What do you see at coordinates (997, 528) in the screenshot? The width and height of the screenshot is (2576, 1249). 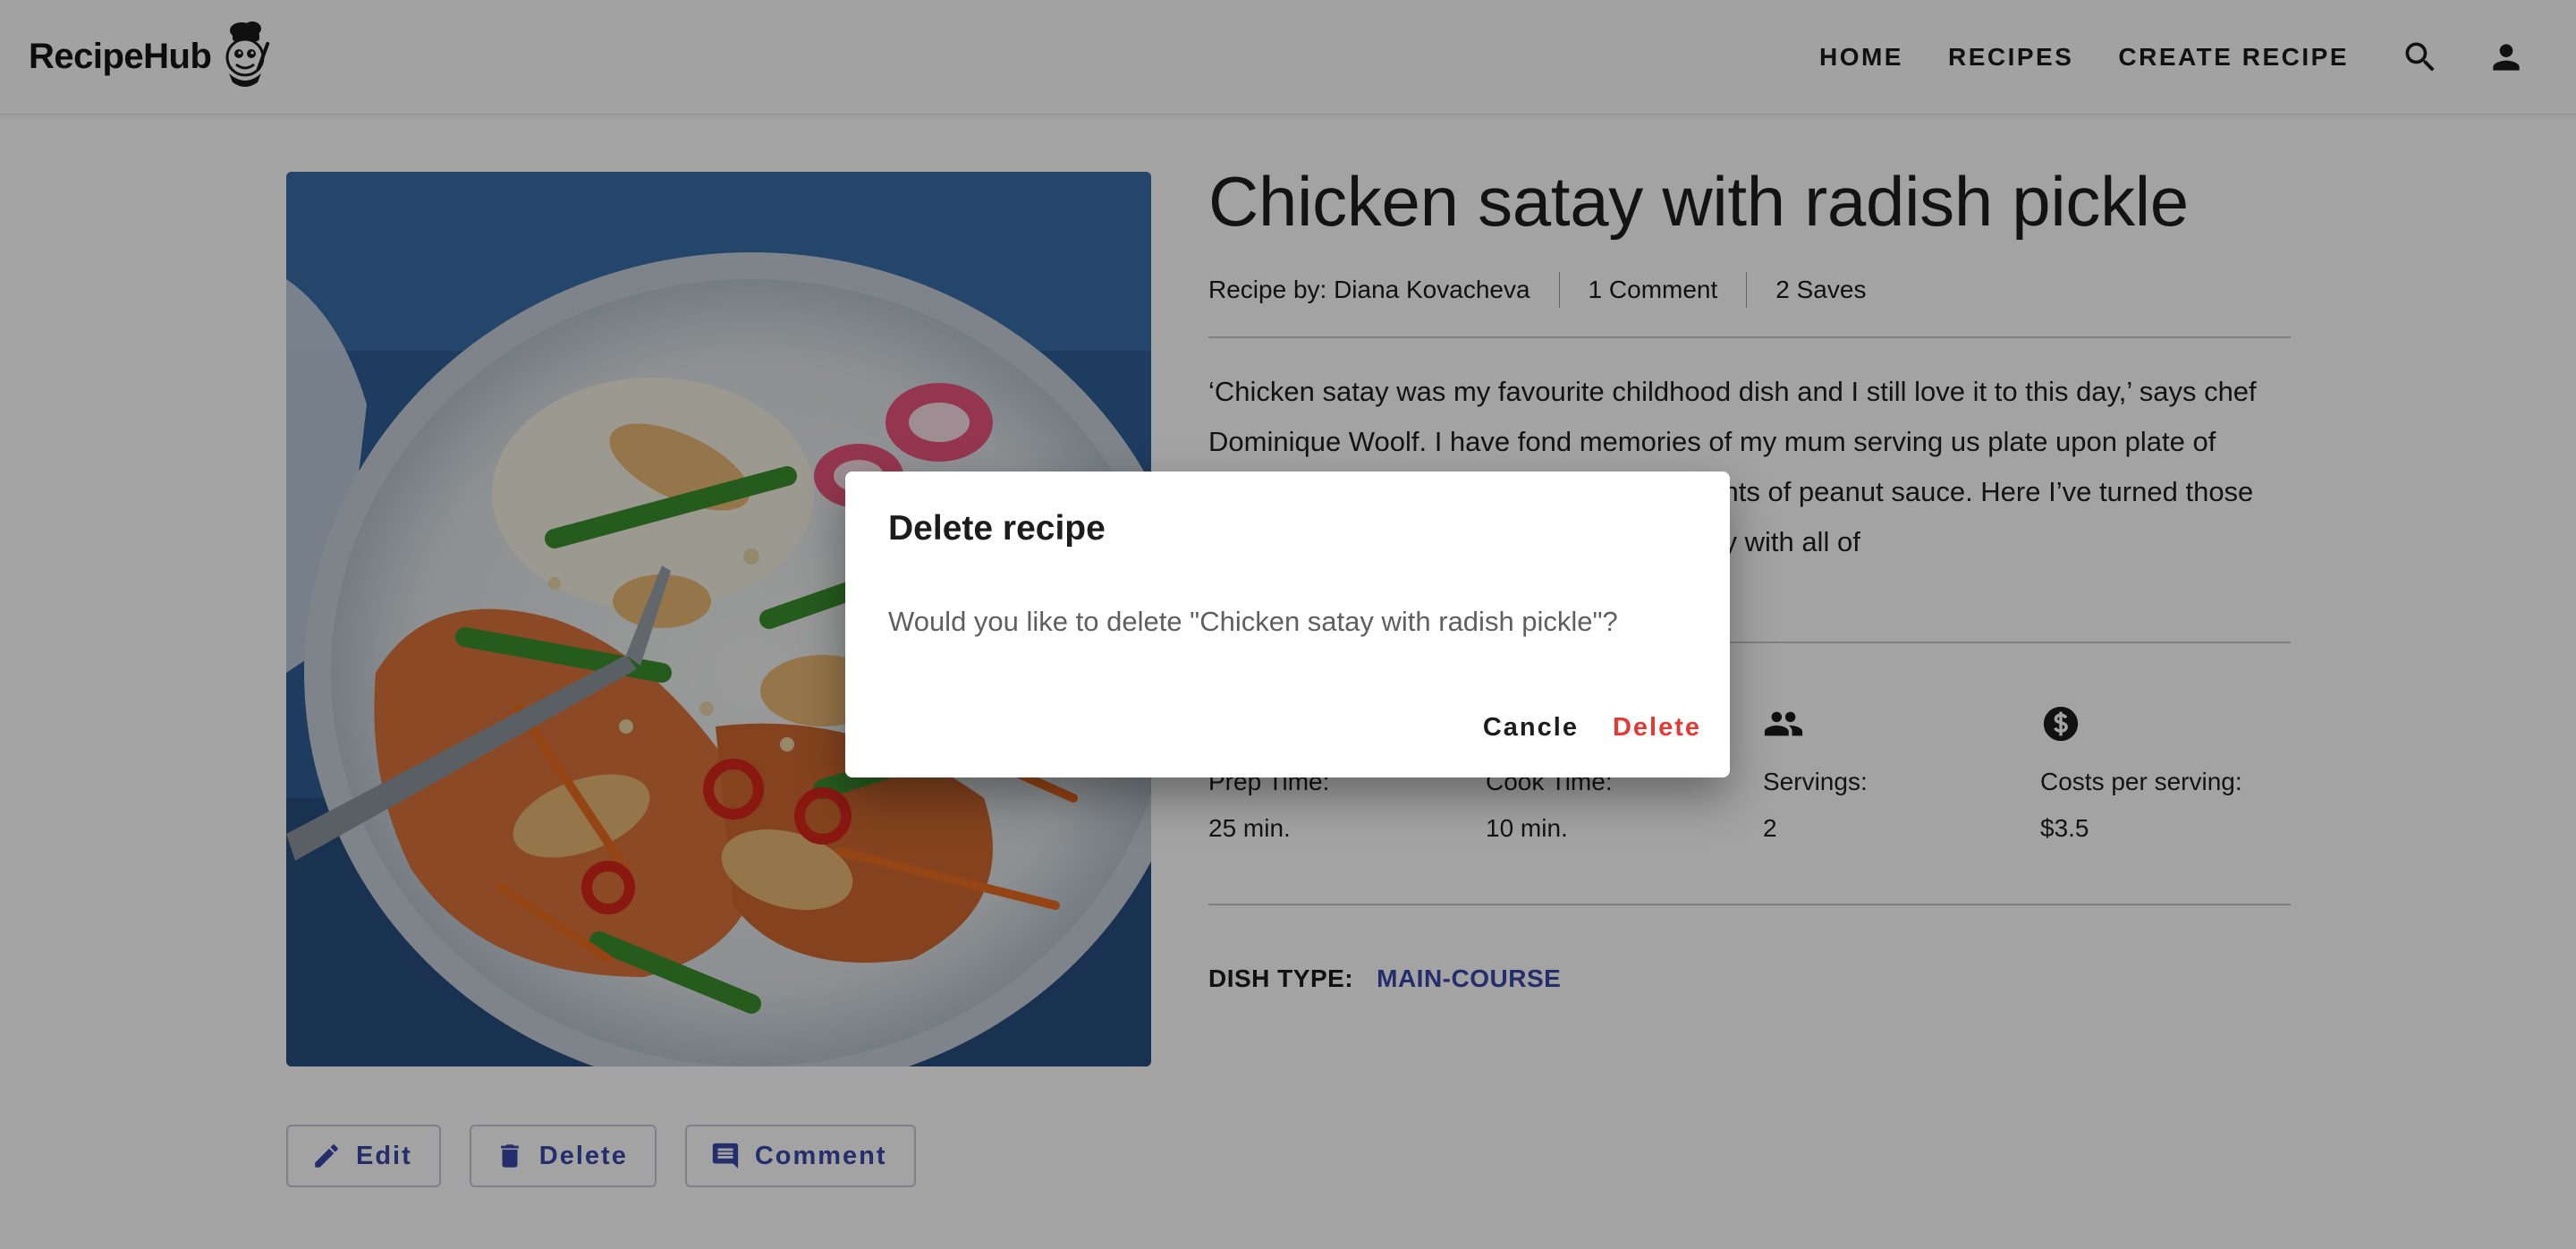 I see `dialog-title: Delete recipe` at bounding box center [997, 528].